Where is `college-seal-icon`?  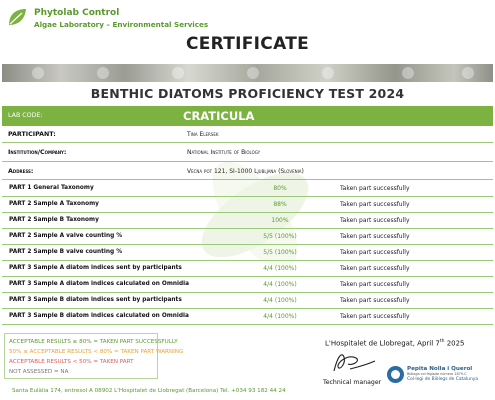 college-seal-icon is located at coordinates (395, 374).